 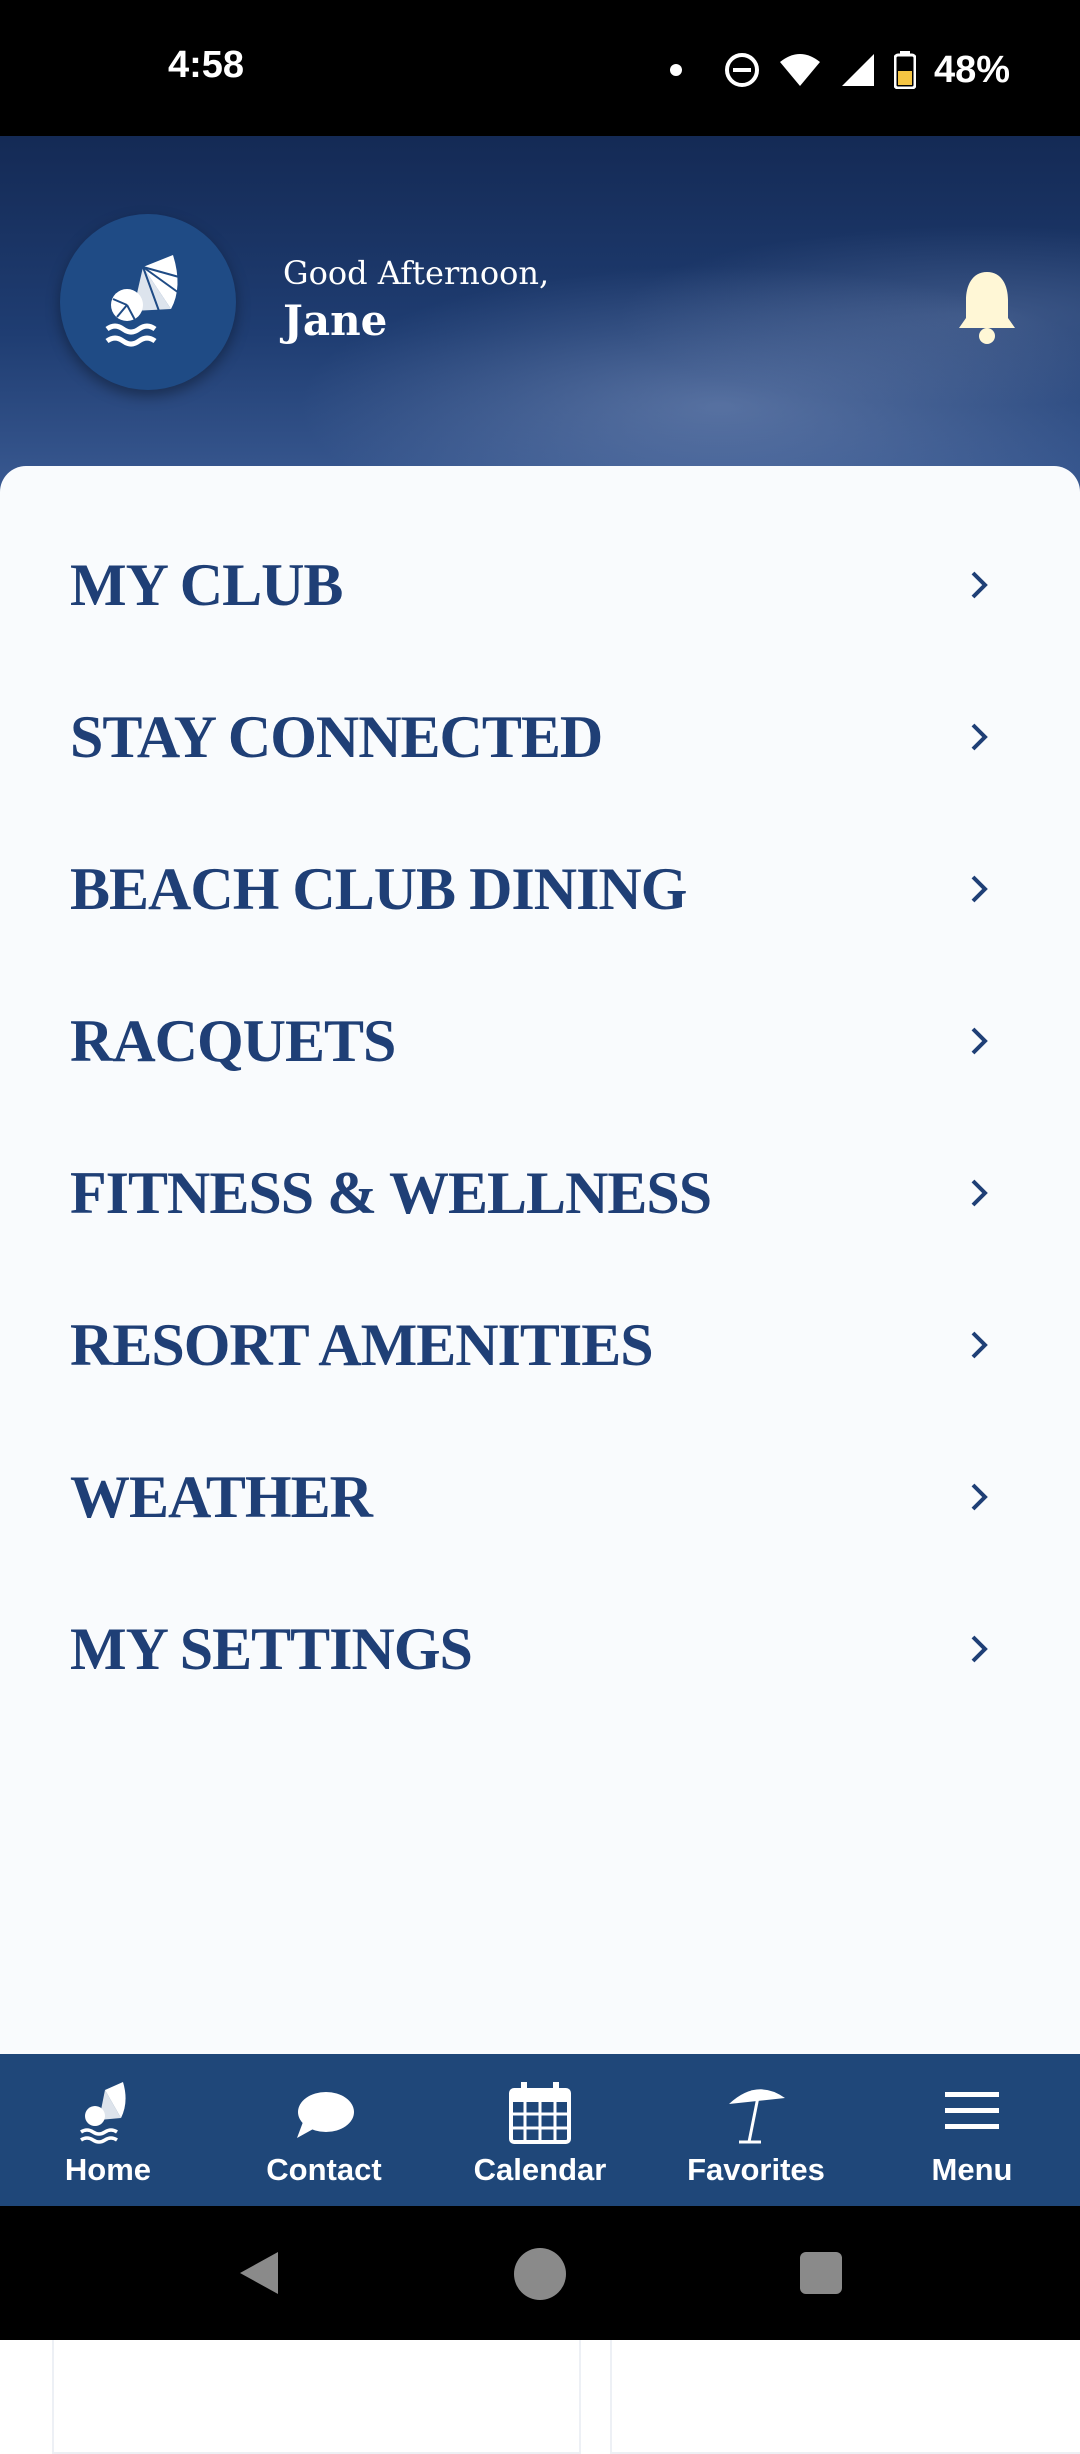 I want to click on nav-home: Home, so click(x=108, y=2130).